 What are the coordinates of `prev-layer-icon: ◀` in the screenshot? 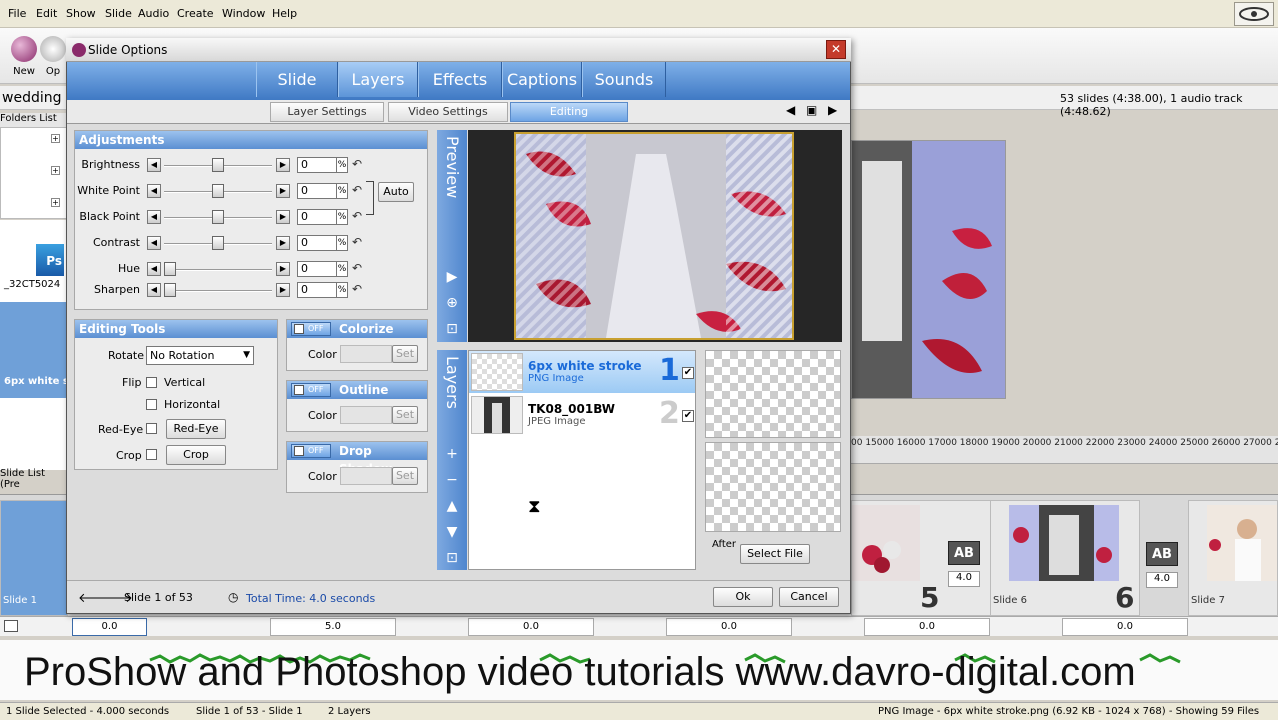 It's located at (790, 110).